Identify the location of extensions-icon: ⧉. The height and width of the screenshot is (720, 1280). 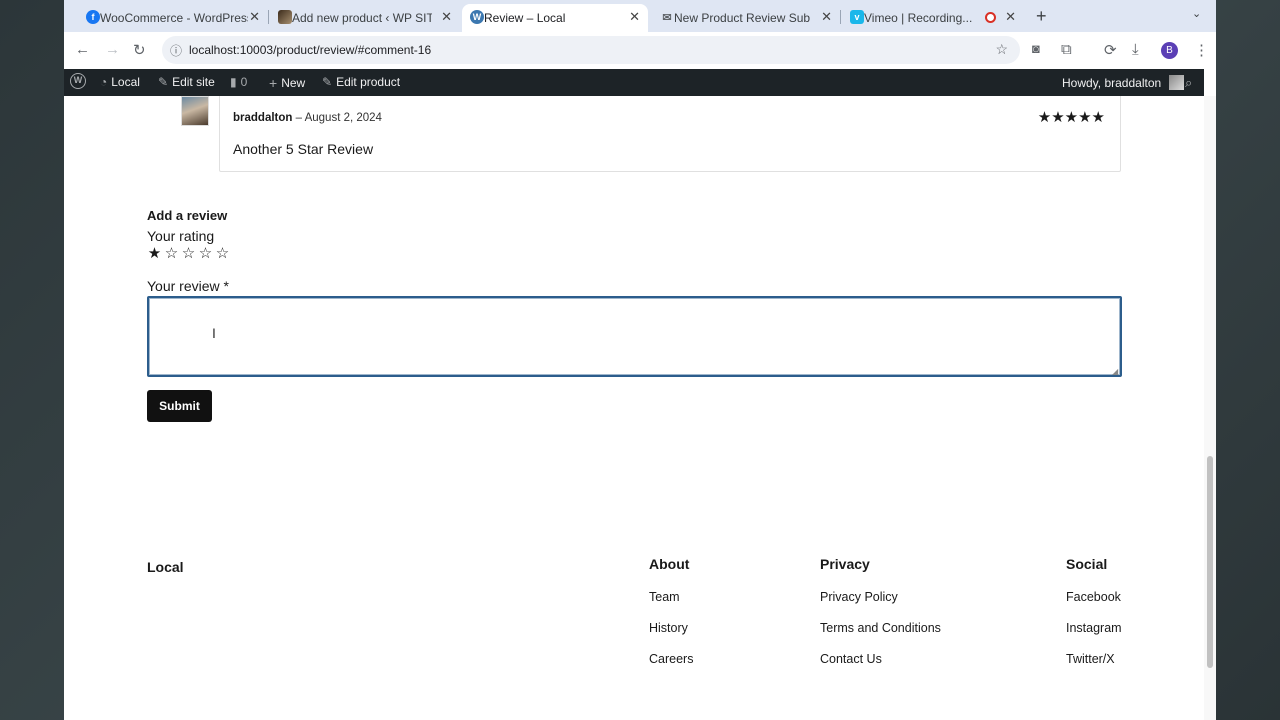
(1066, 49).